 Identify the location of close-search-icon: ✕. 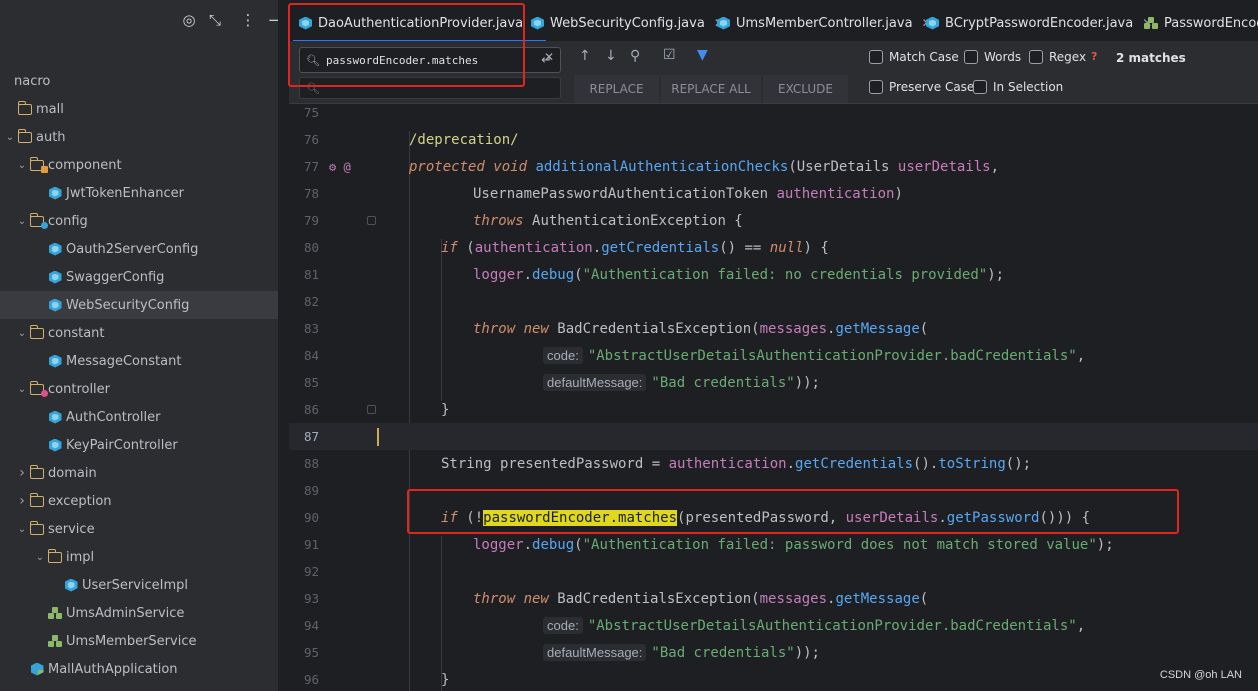
(549, 57).